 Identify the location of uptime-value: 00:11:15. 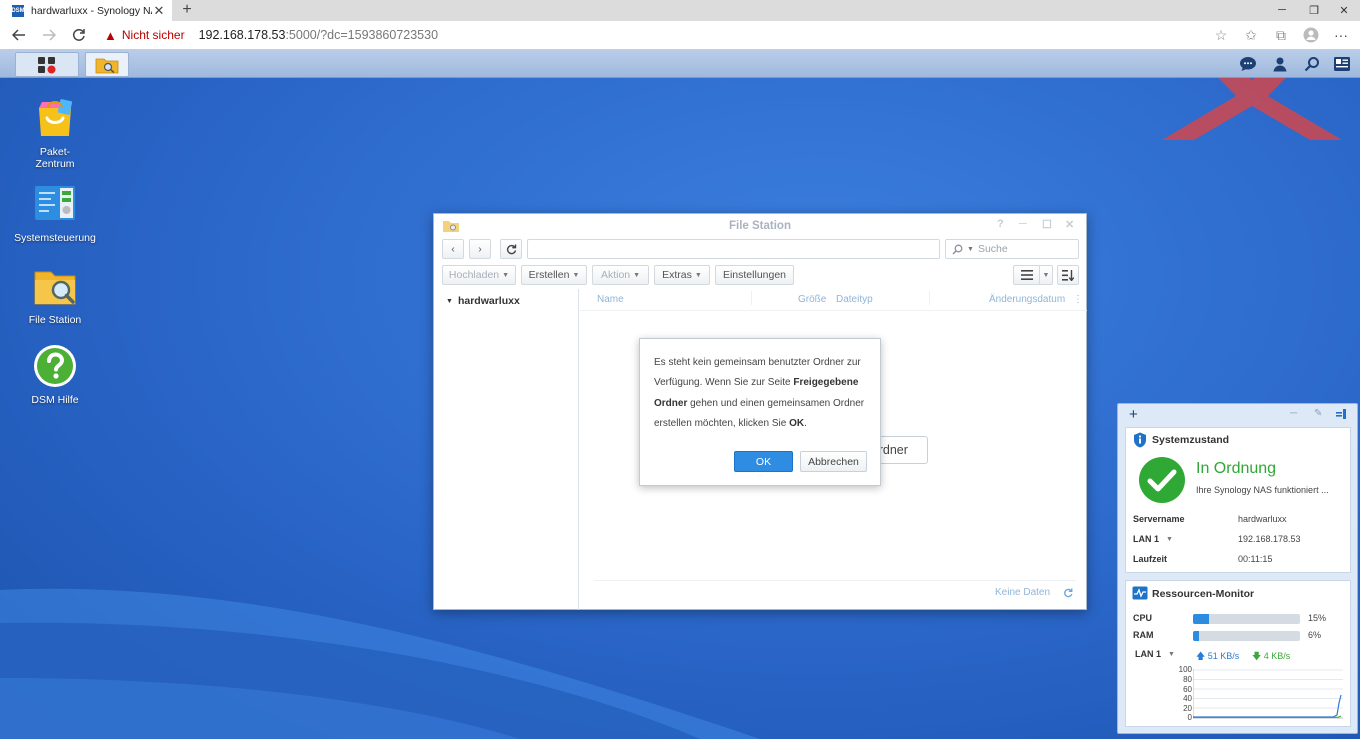
(1255, 559).